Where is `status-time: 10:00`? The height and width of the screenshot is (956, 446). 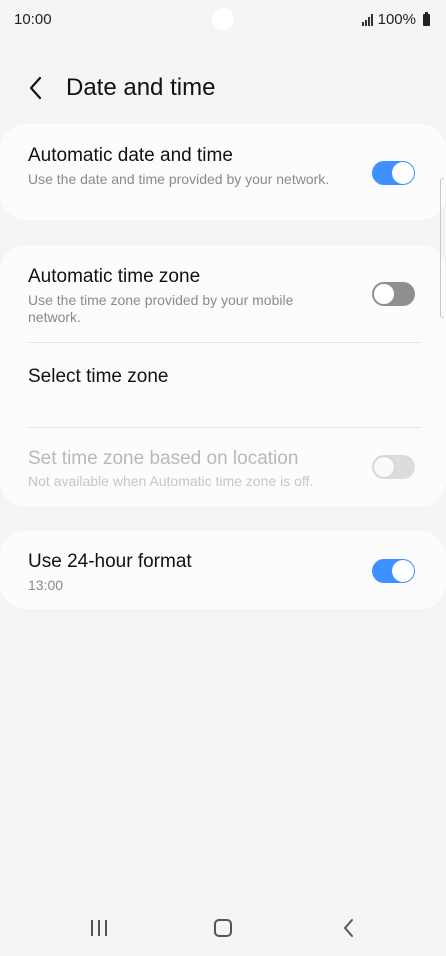
status-time: 10:00 is located at coordinates (33, 19).